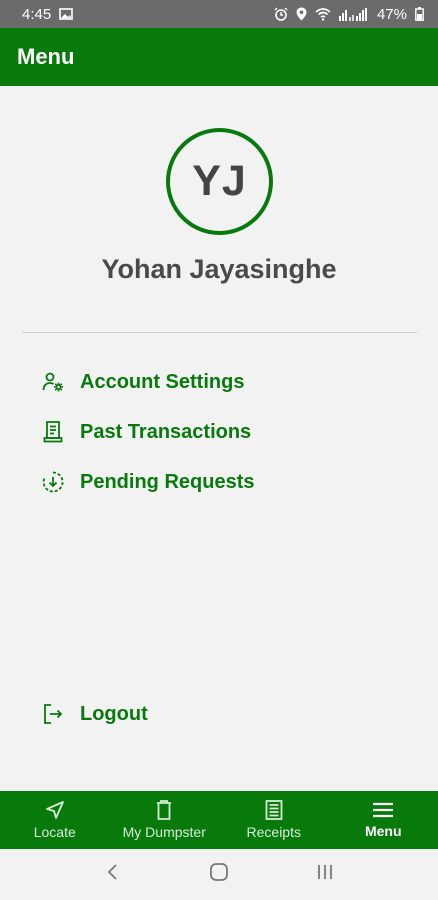 Image resolution: width=438 pixels, height=900 pixels. Describe the element at coordinates (66, 14) in the screenshot. I see `image-icon` at that location.